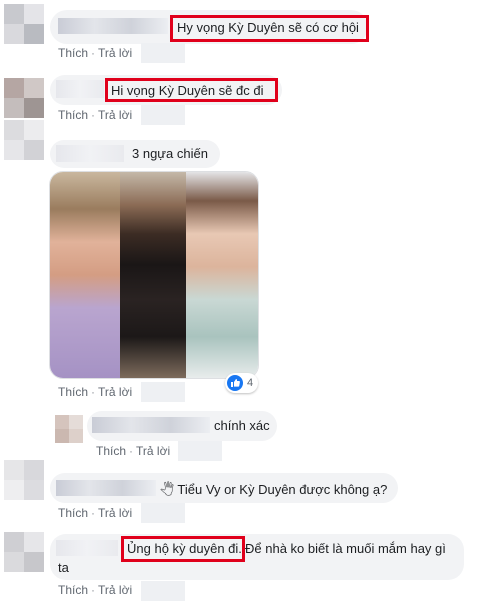  What do you see at coordinates (85, 275) in the screenshot?
I see `photo-panel-left` at bounding box center [85, 275].